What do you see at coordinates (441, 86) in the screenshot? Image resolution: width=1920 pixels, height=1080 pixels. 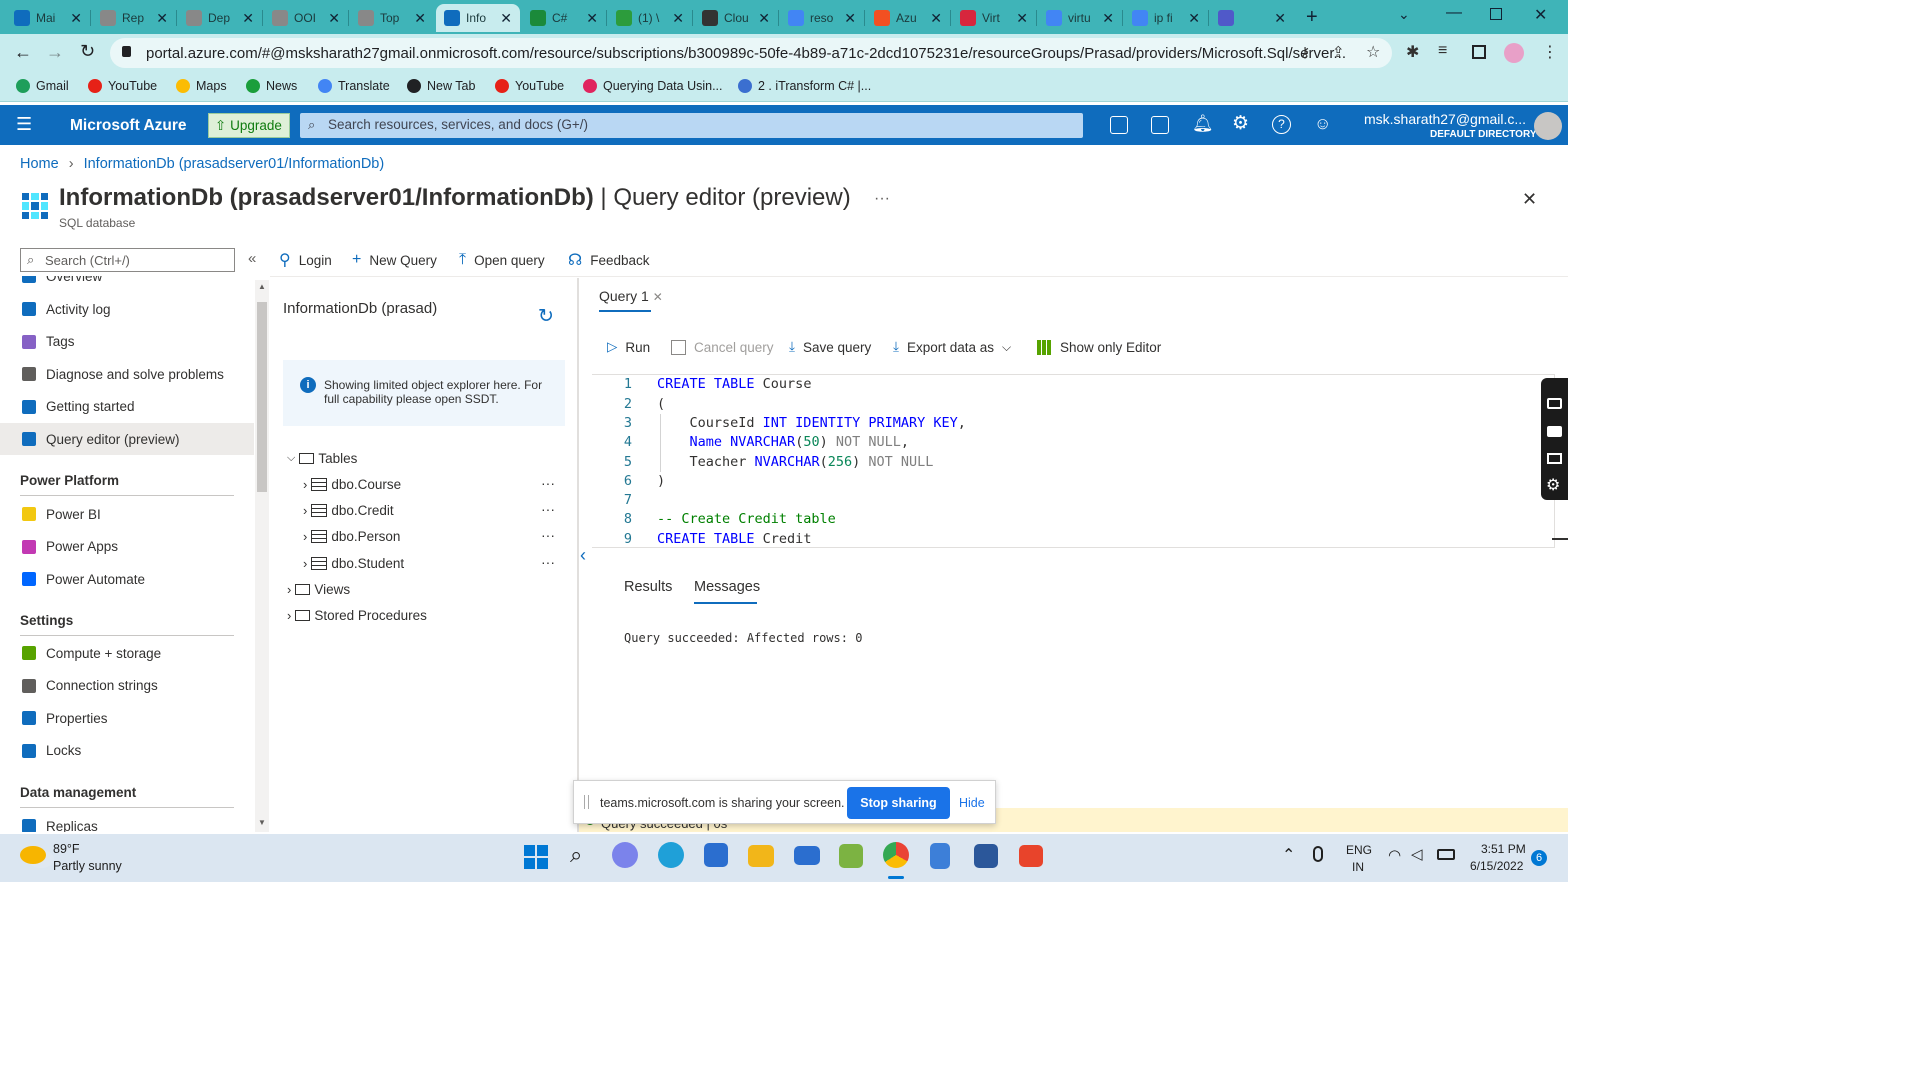 I see `bookmark-item: New Tab` at bounding box center [441, 86].